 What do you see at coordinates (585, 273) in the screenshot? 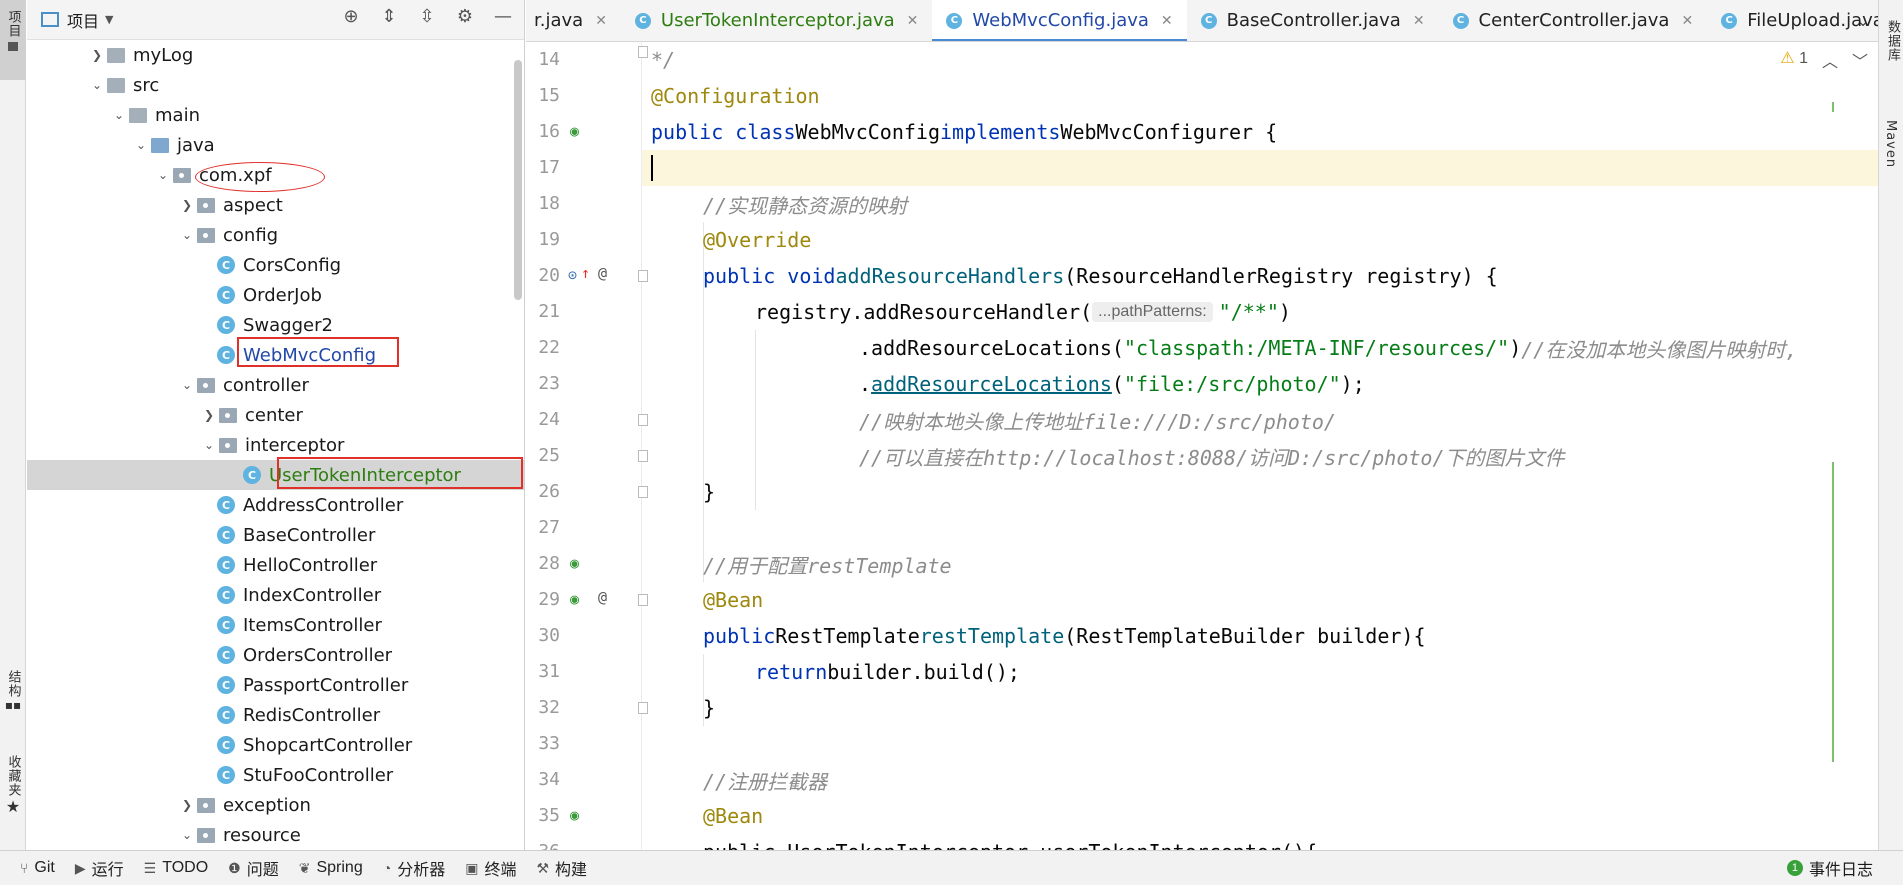
I see `arrow-up-icon: ↑` at bounding box center [585, 273].